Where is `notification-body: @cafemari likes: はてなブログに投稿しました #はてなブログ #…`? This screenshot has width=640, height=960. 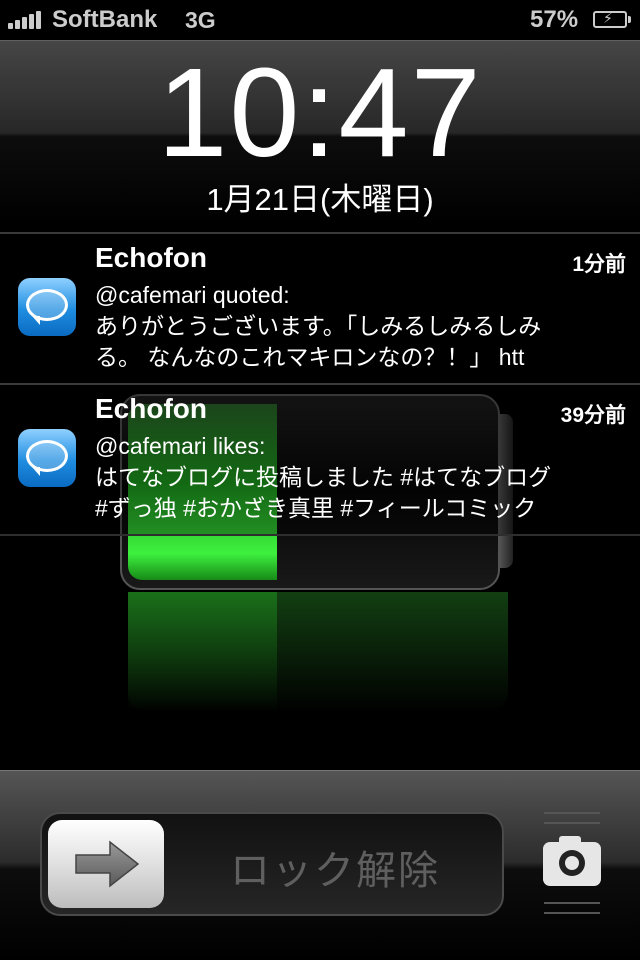
notification-body: @cafemari likes: はてなブログに投稿しました #はてなブログ #… is located at coordinates (360, 477).